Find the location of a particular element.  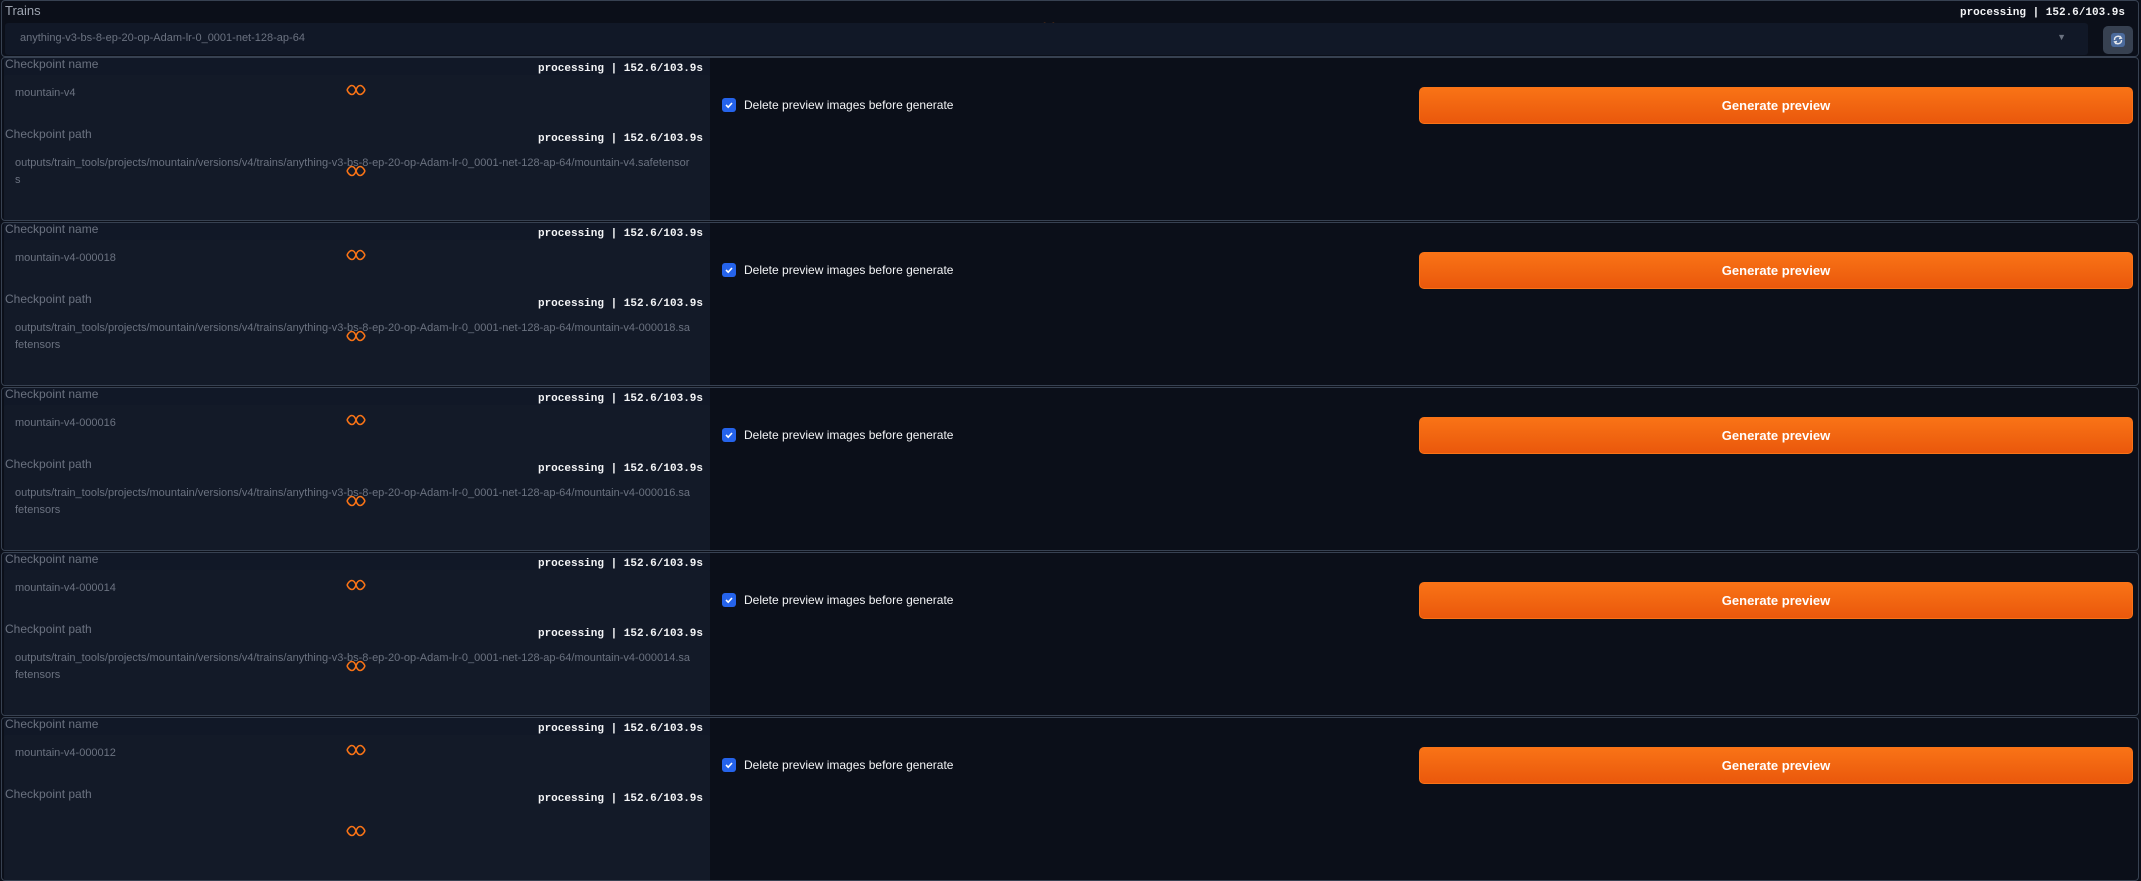

refresh-button is located at coordinates (2118, 40).